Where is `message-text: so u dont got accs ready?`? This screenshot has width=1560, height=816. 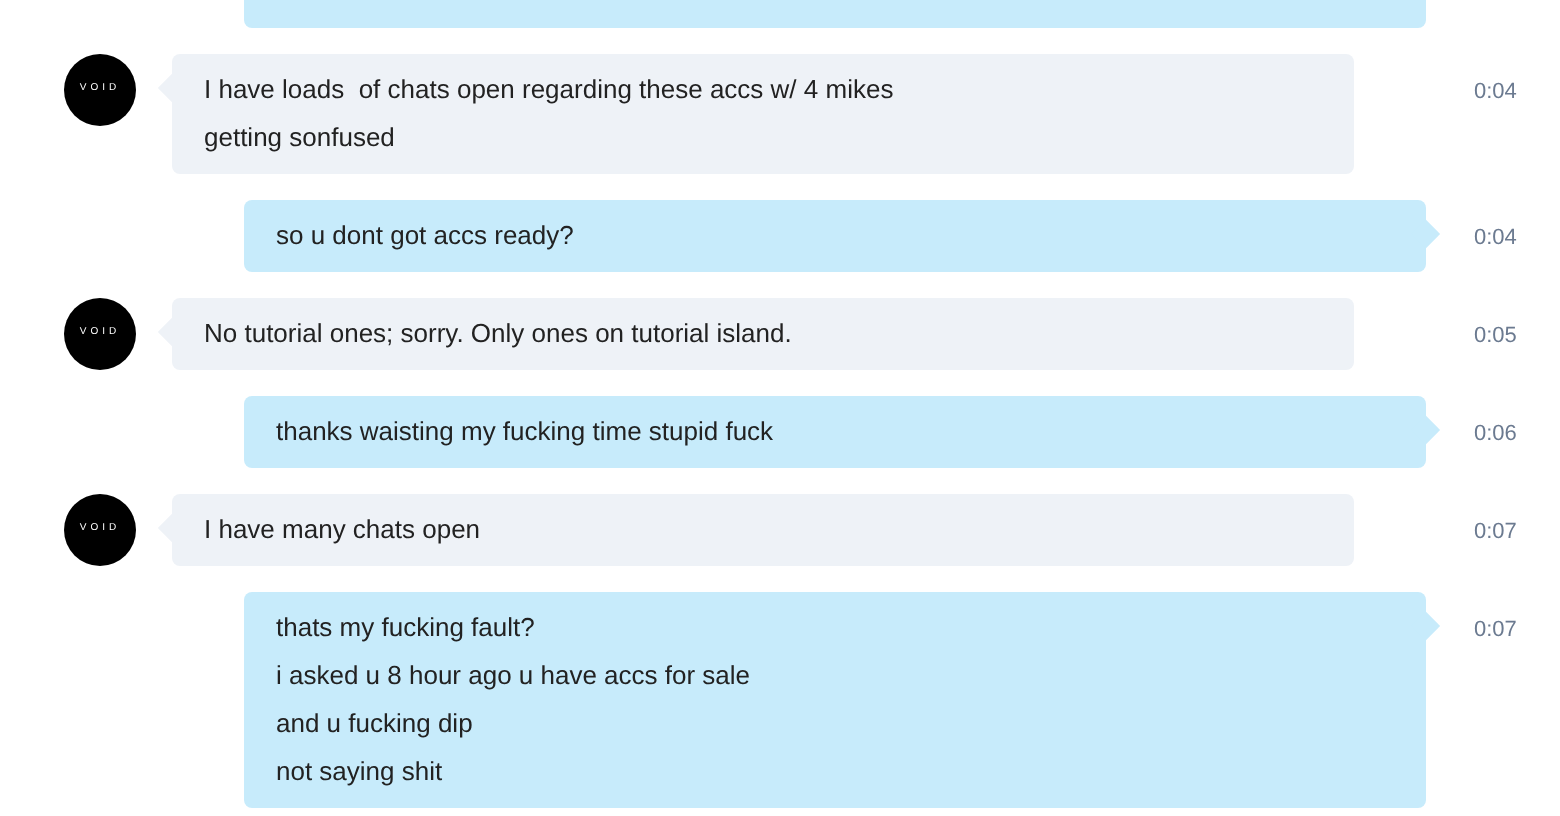
message-text: so u dont got accs ready? is located at coordinates (426, 236).